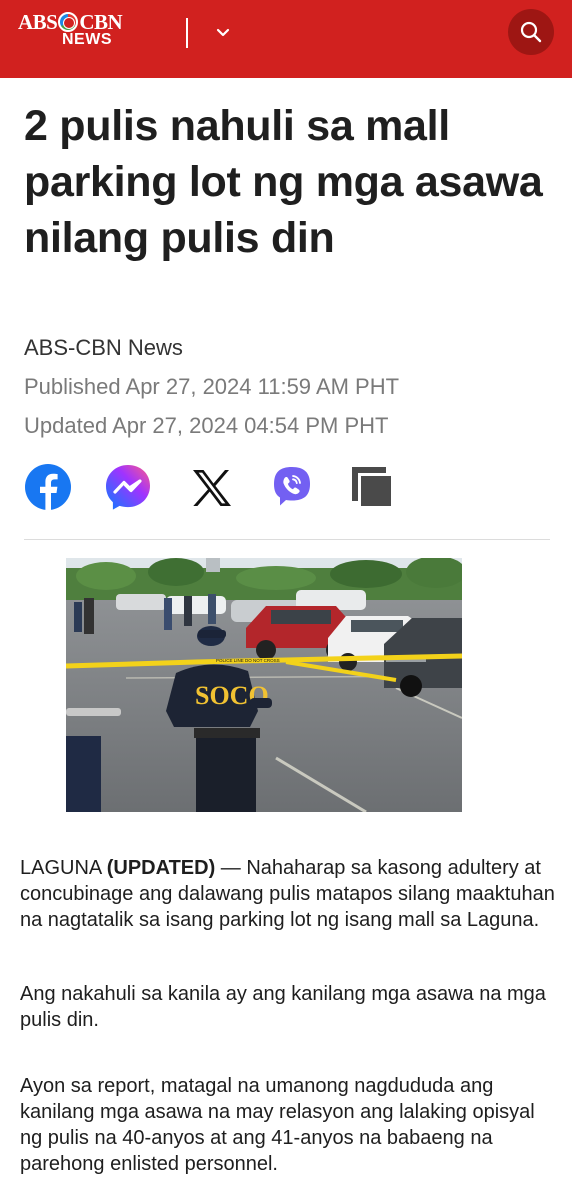 Image resolution: width=572 pixels, height=1200 pixels. Describe the element at coordinates (161, 868) in the screenshot. I see `updated-tag: (UPDATED)` at that location.